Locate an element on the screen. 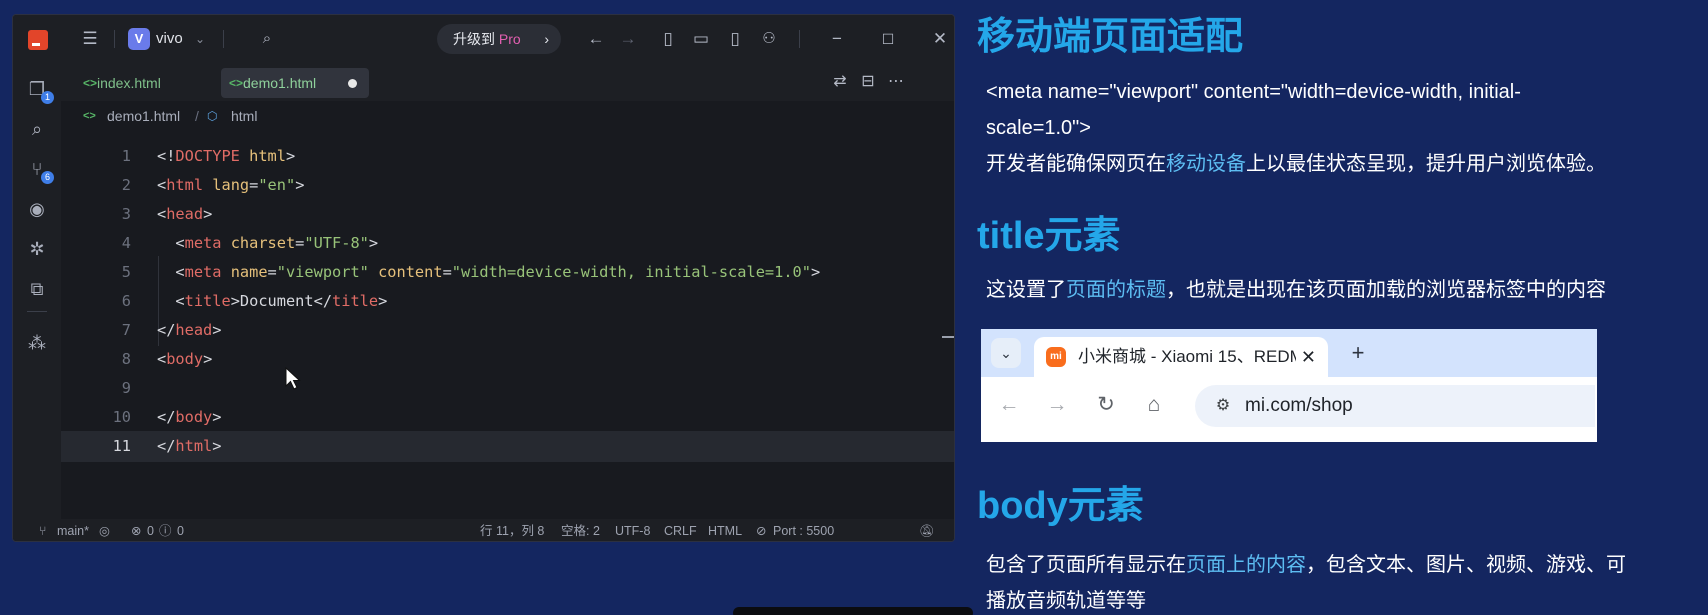 The image size is (1708, 615). warning-count: 0 is located at coordinates (180, 530).